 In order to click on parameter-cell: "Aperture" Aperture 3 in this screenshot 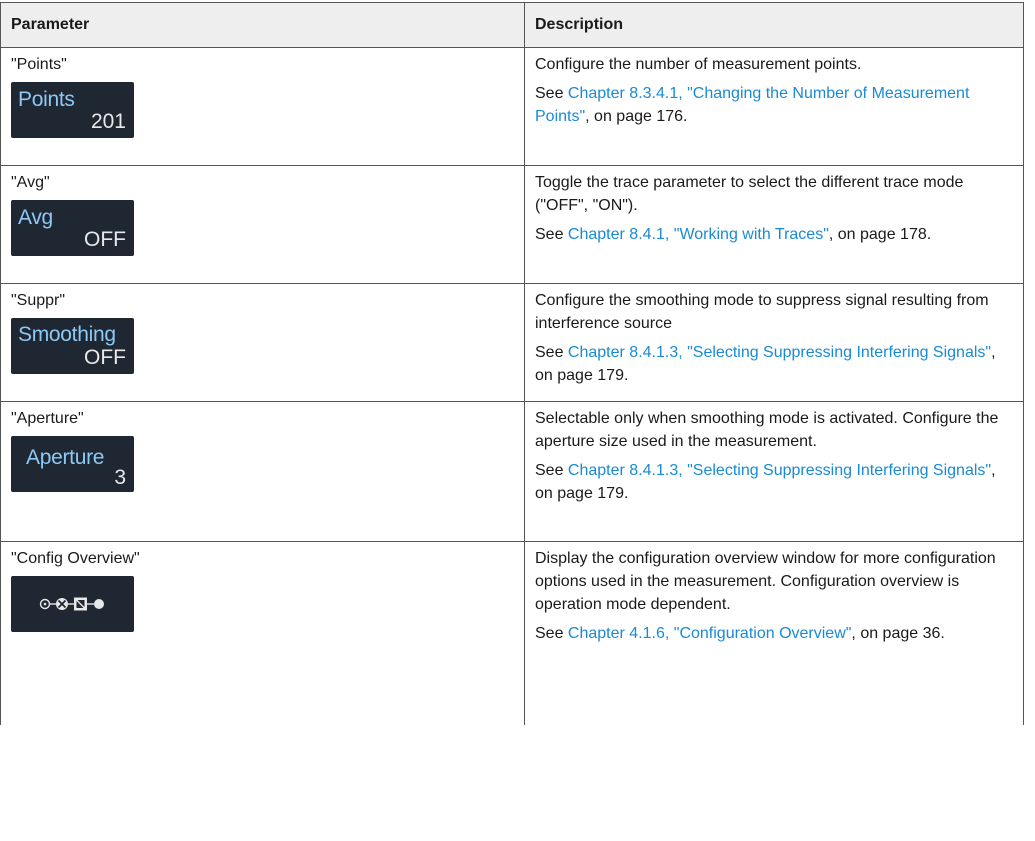, I will do `click(262, 471)`.